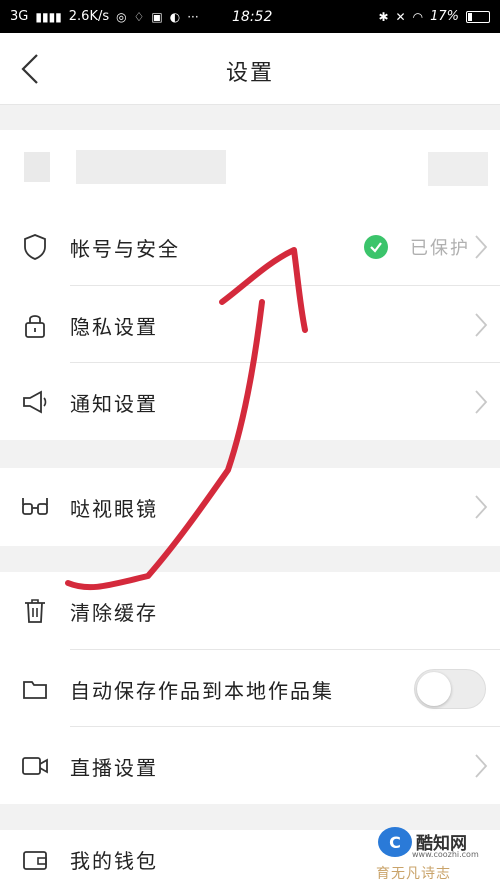 The width and height of the screenshot is (500, 889). Describe the element at coordinates (418, 16) in the screenshot. I see `wifi-icon: ◠` at that location.